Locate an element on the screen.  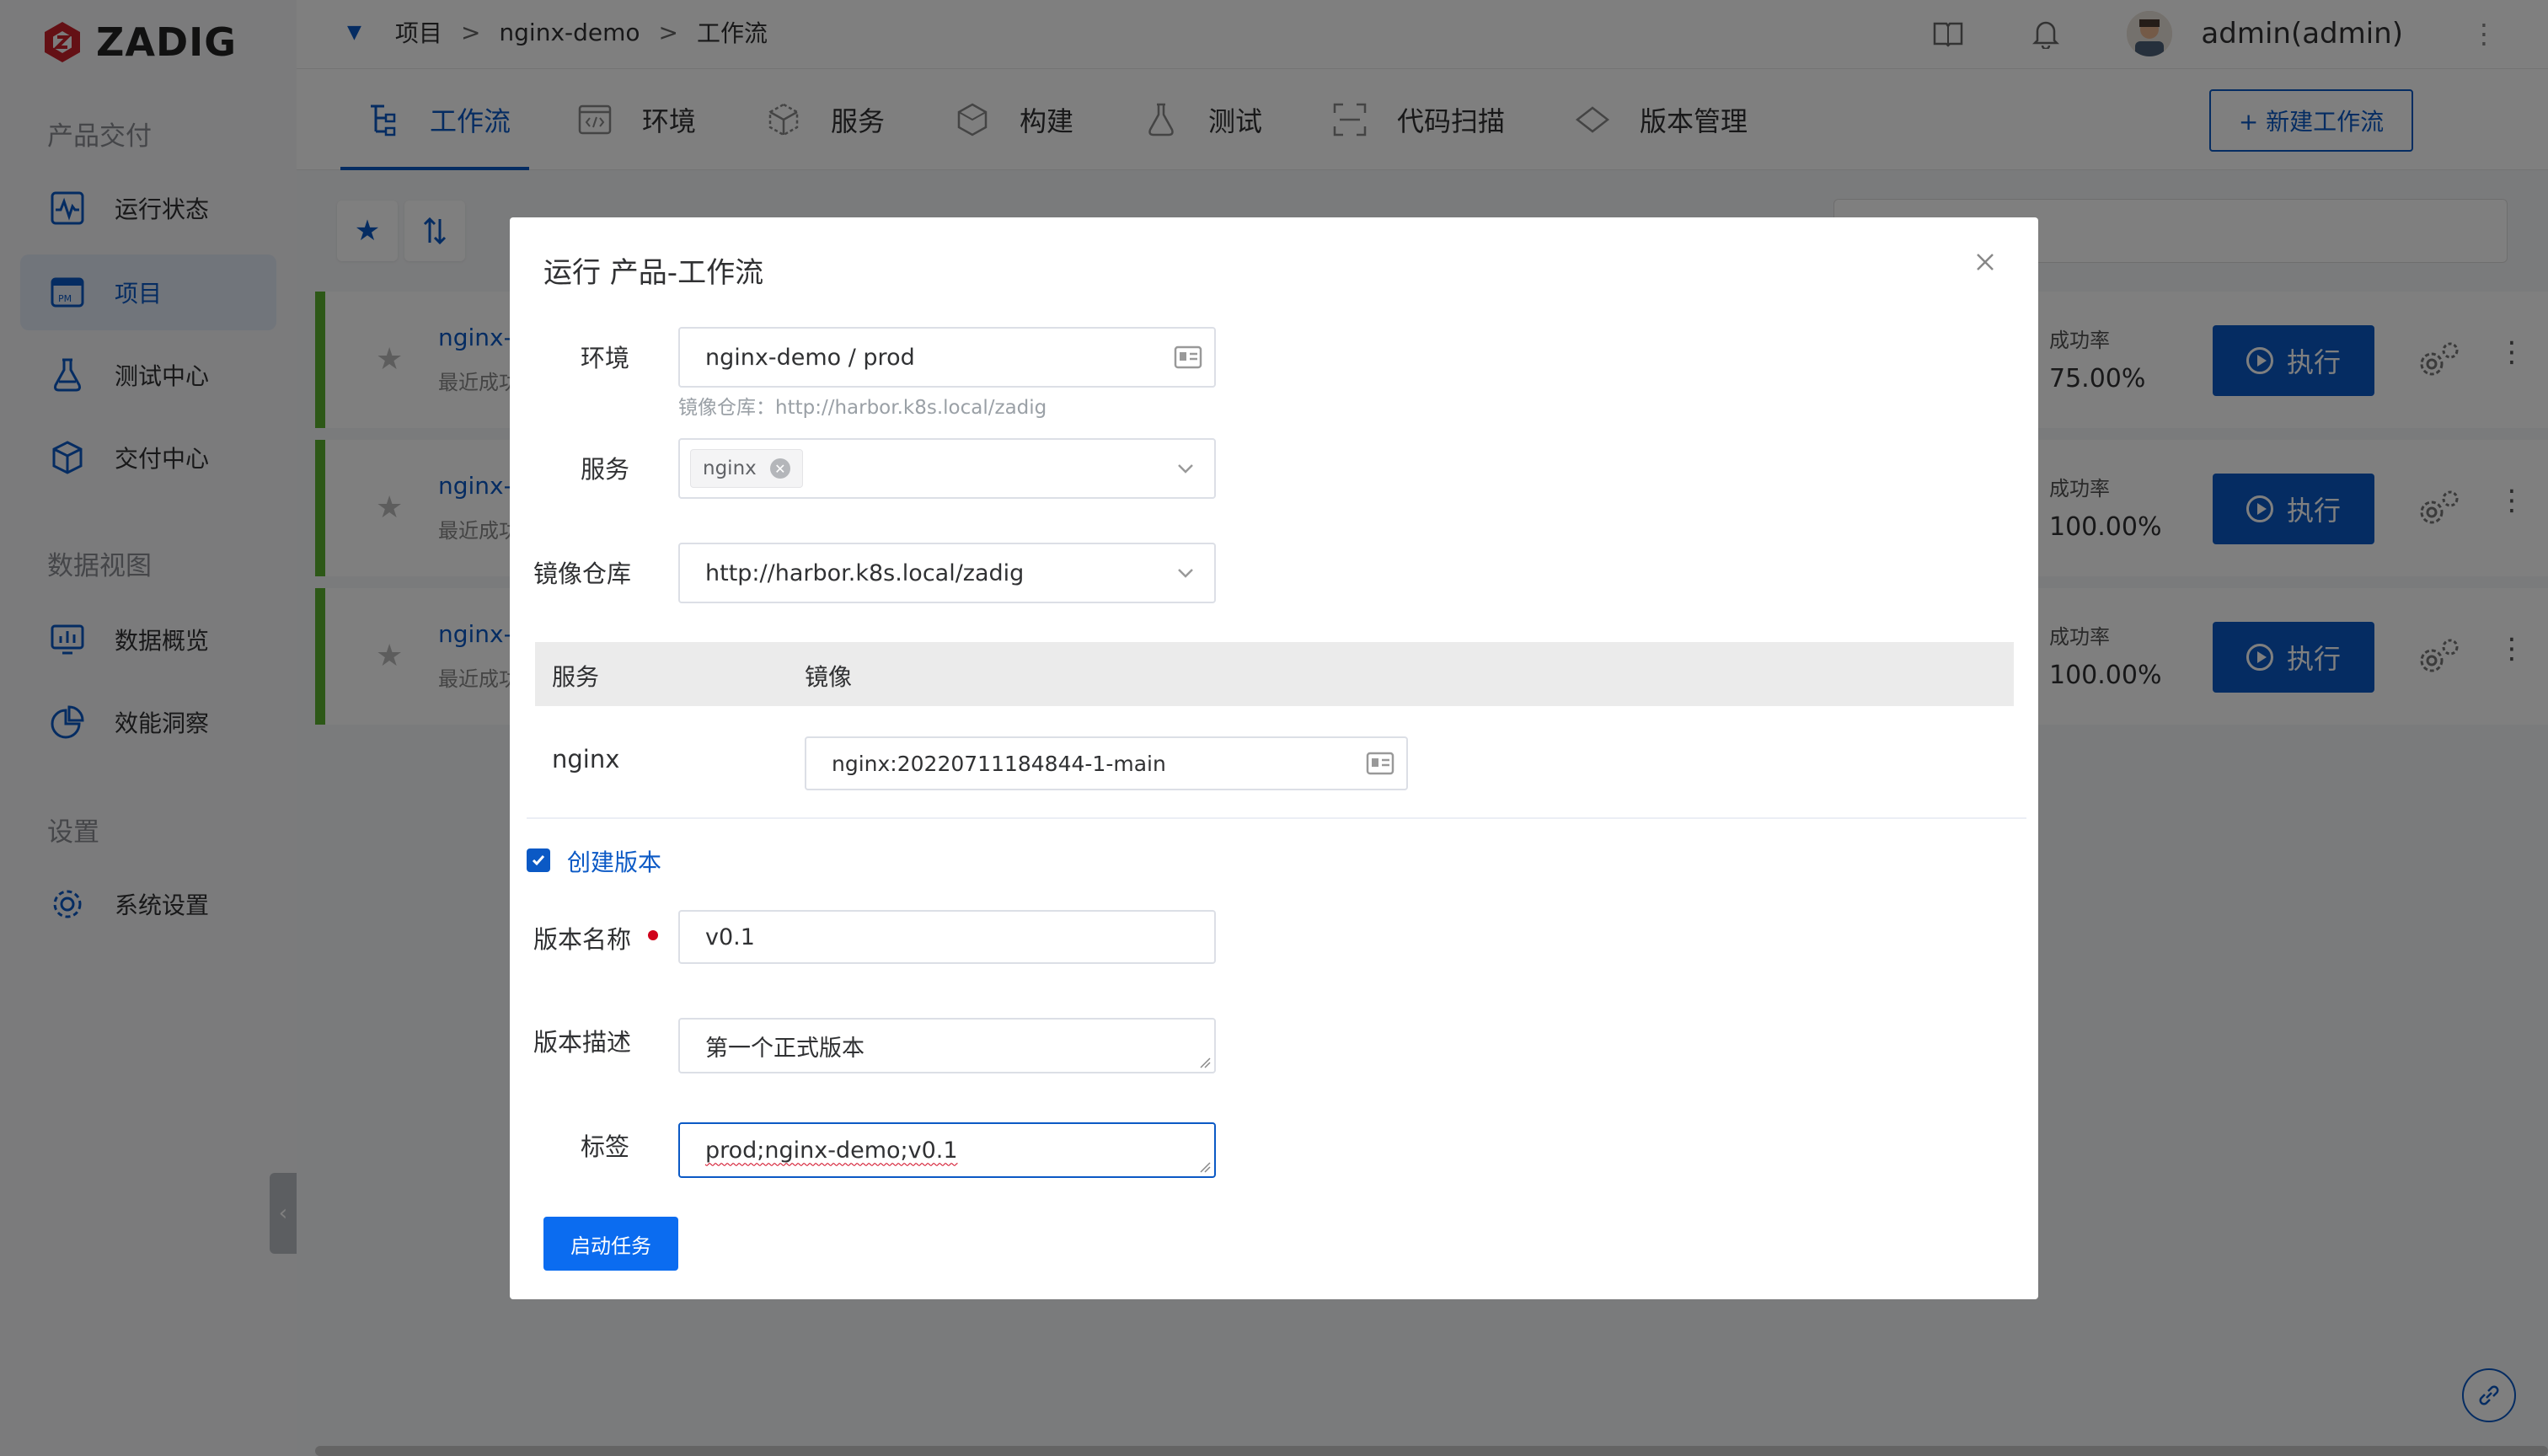
create-version-checkbox is located at coordinates (538, 860).